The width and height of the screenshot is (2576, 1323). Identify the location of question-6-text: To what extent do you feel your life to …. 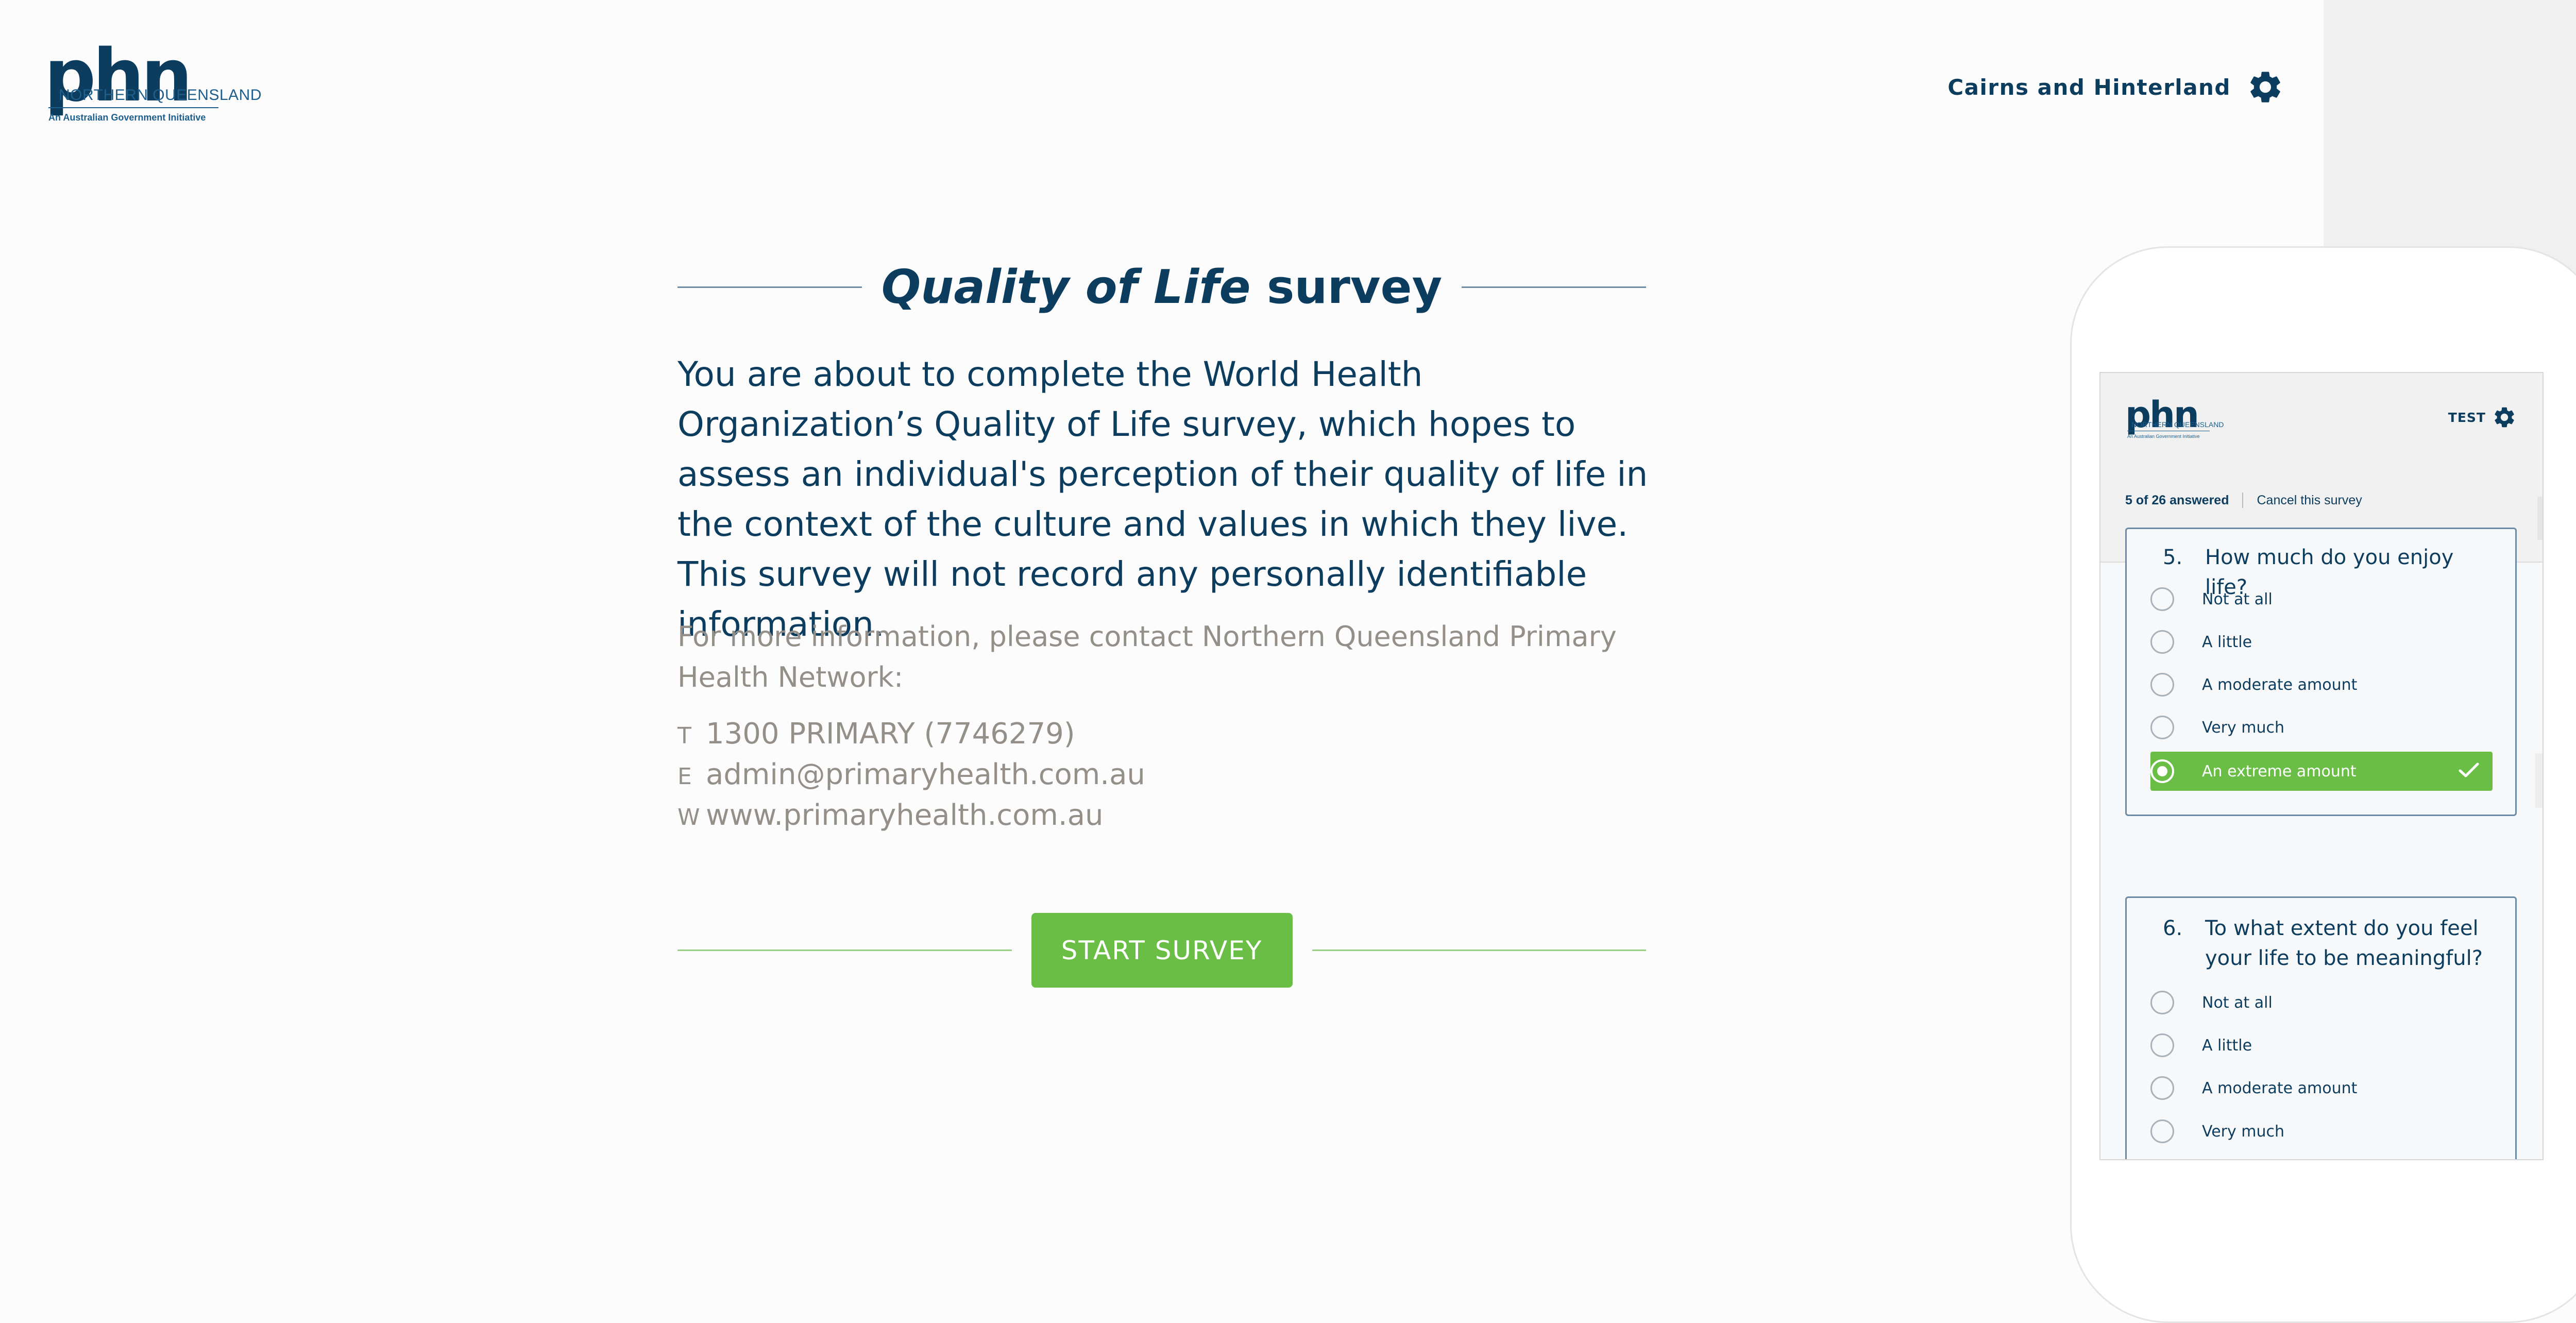
(2344, 944).